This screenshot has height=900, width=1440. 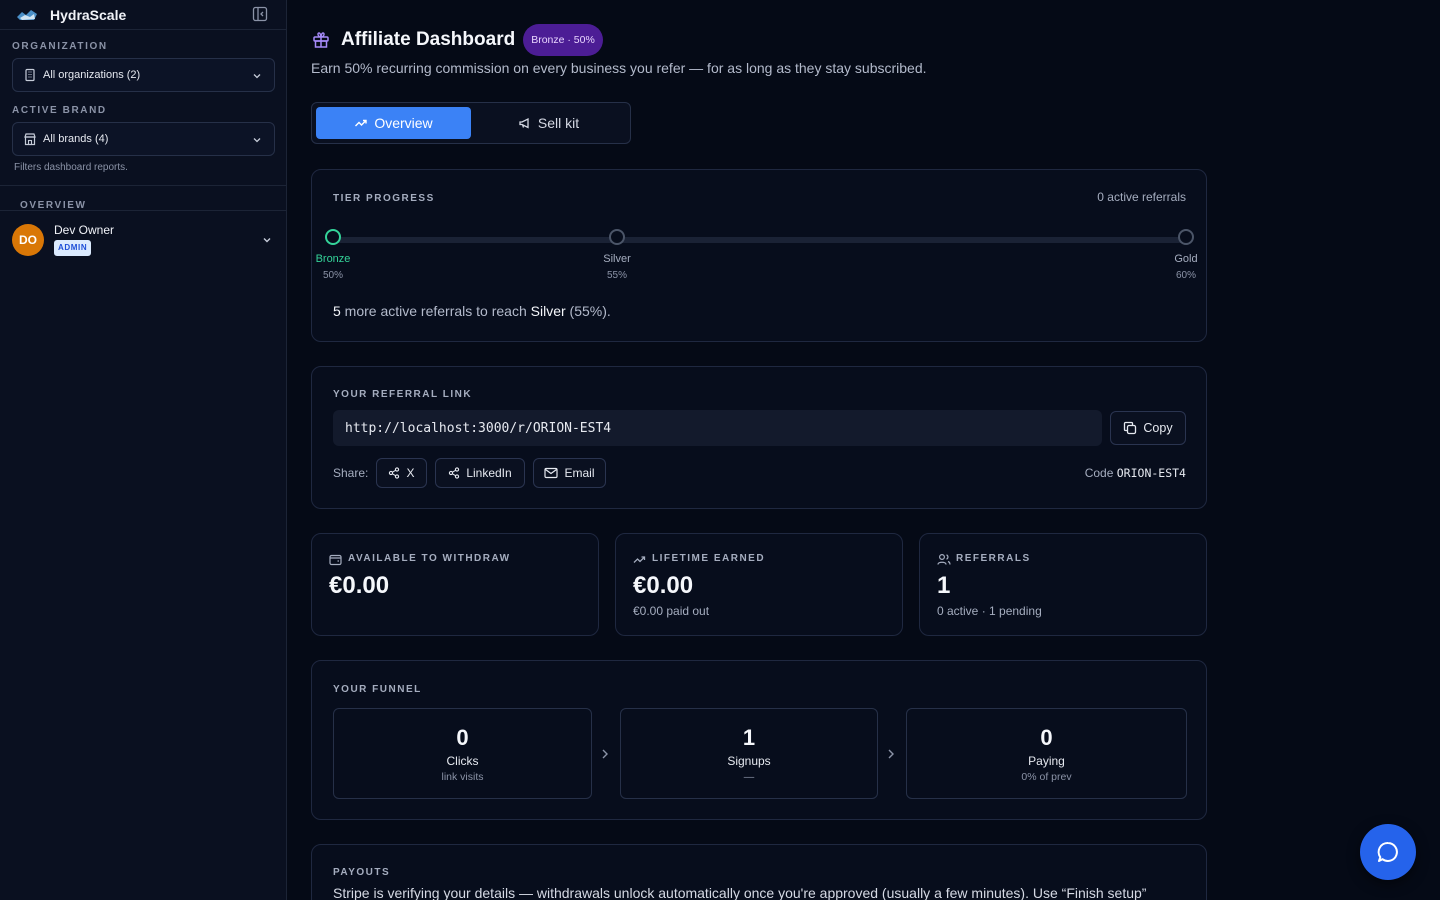 I want to click on sidebar-collapse-icon, so click(x=260, y=14).